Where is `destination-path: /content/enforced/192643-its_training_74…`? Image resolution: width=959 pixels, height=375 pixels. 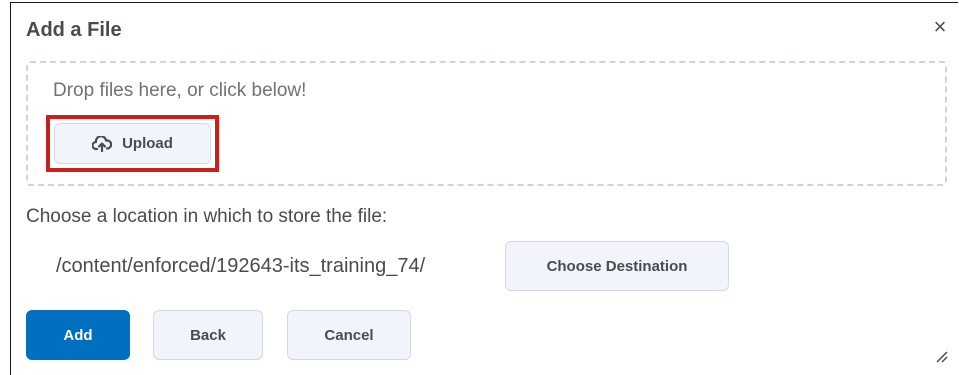 destination-path: /content/enforced/192643-its_training_74… is located at coordinates (241, 266).